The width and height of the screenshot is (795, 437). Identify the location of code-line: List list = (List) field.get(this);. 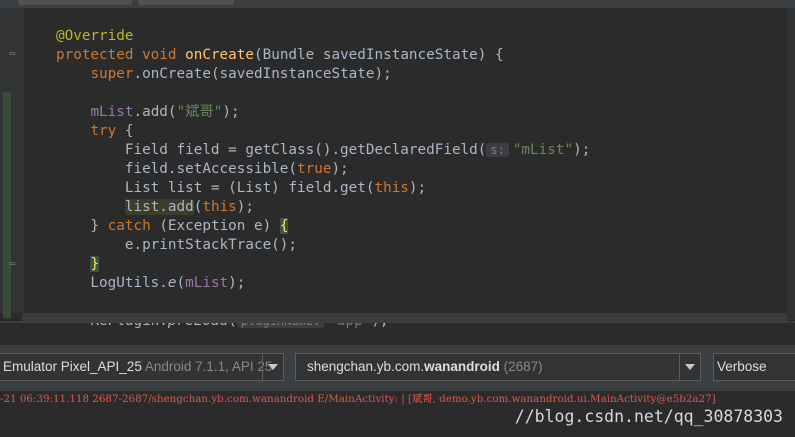
(241, 188).